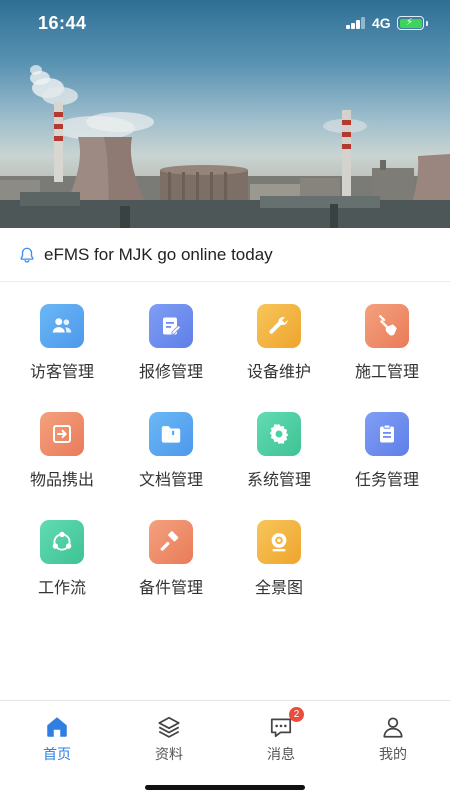 The height and width of the screenshot is (800, 450). What do you see at coordinates (225, 787) in the screenshot?
I see `home-indicator` at bounding box center [225, 787].